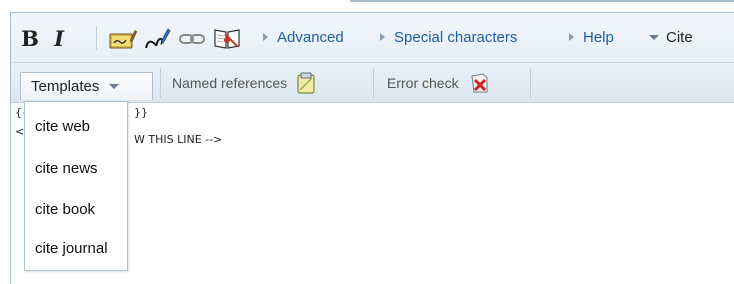 This screenshot has height=284, width=734. Describe the element at coordinates (423, 83) in the screenshot. I see `error-check-label: Error check` at that location.